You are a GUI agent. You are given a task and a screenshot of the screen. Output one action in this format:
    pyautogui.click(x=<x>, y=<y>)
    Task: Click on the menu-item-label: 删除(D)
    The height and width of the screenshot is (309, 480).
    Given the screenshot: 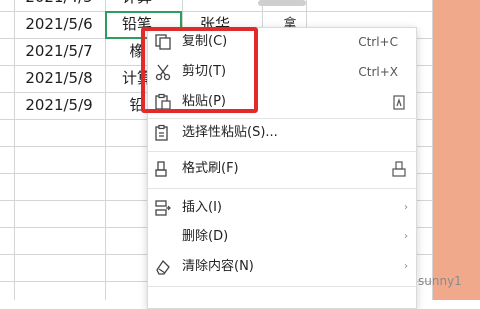 What is the action you would take?
    pyautogui.click(x=205, y=236)
    